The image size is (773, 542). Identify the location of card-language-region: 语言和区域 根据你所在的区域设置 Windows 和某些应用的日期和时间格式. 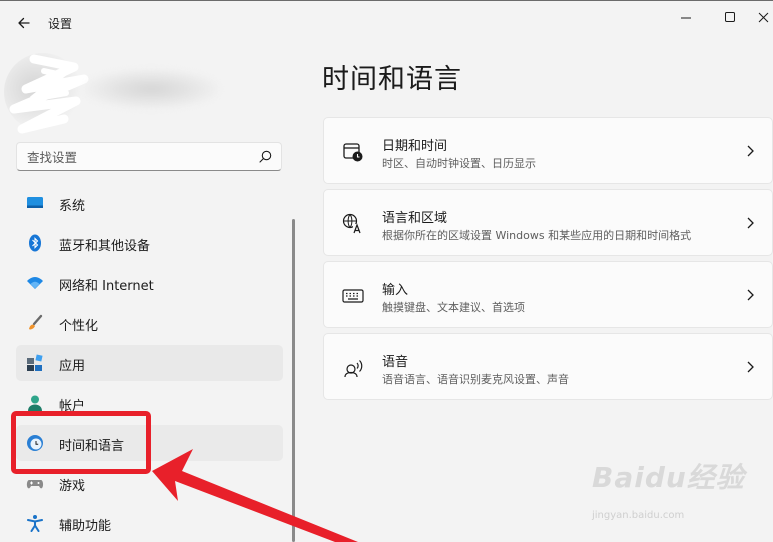
(548, 222).